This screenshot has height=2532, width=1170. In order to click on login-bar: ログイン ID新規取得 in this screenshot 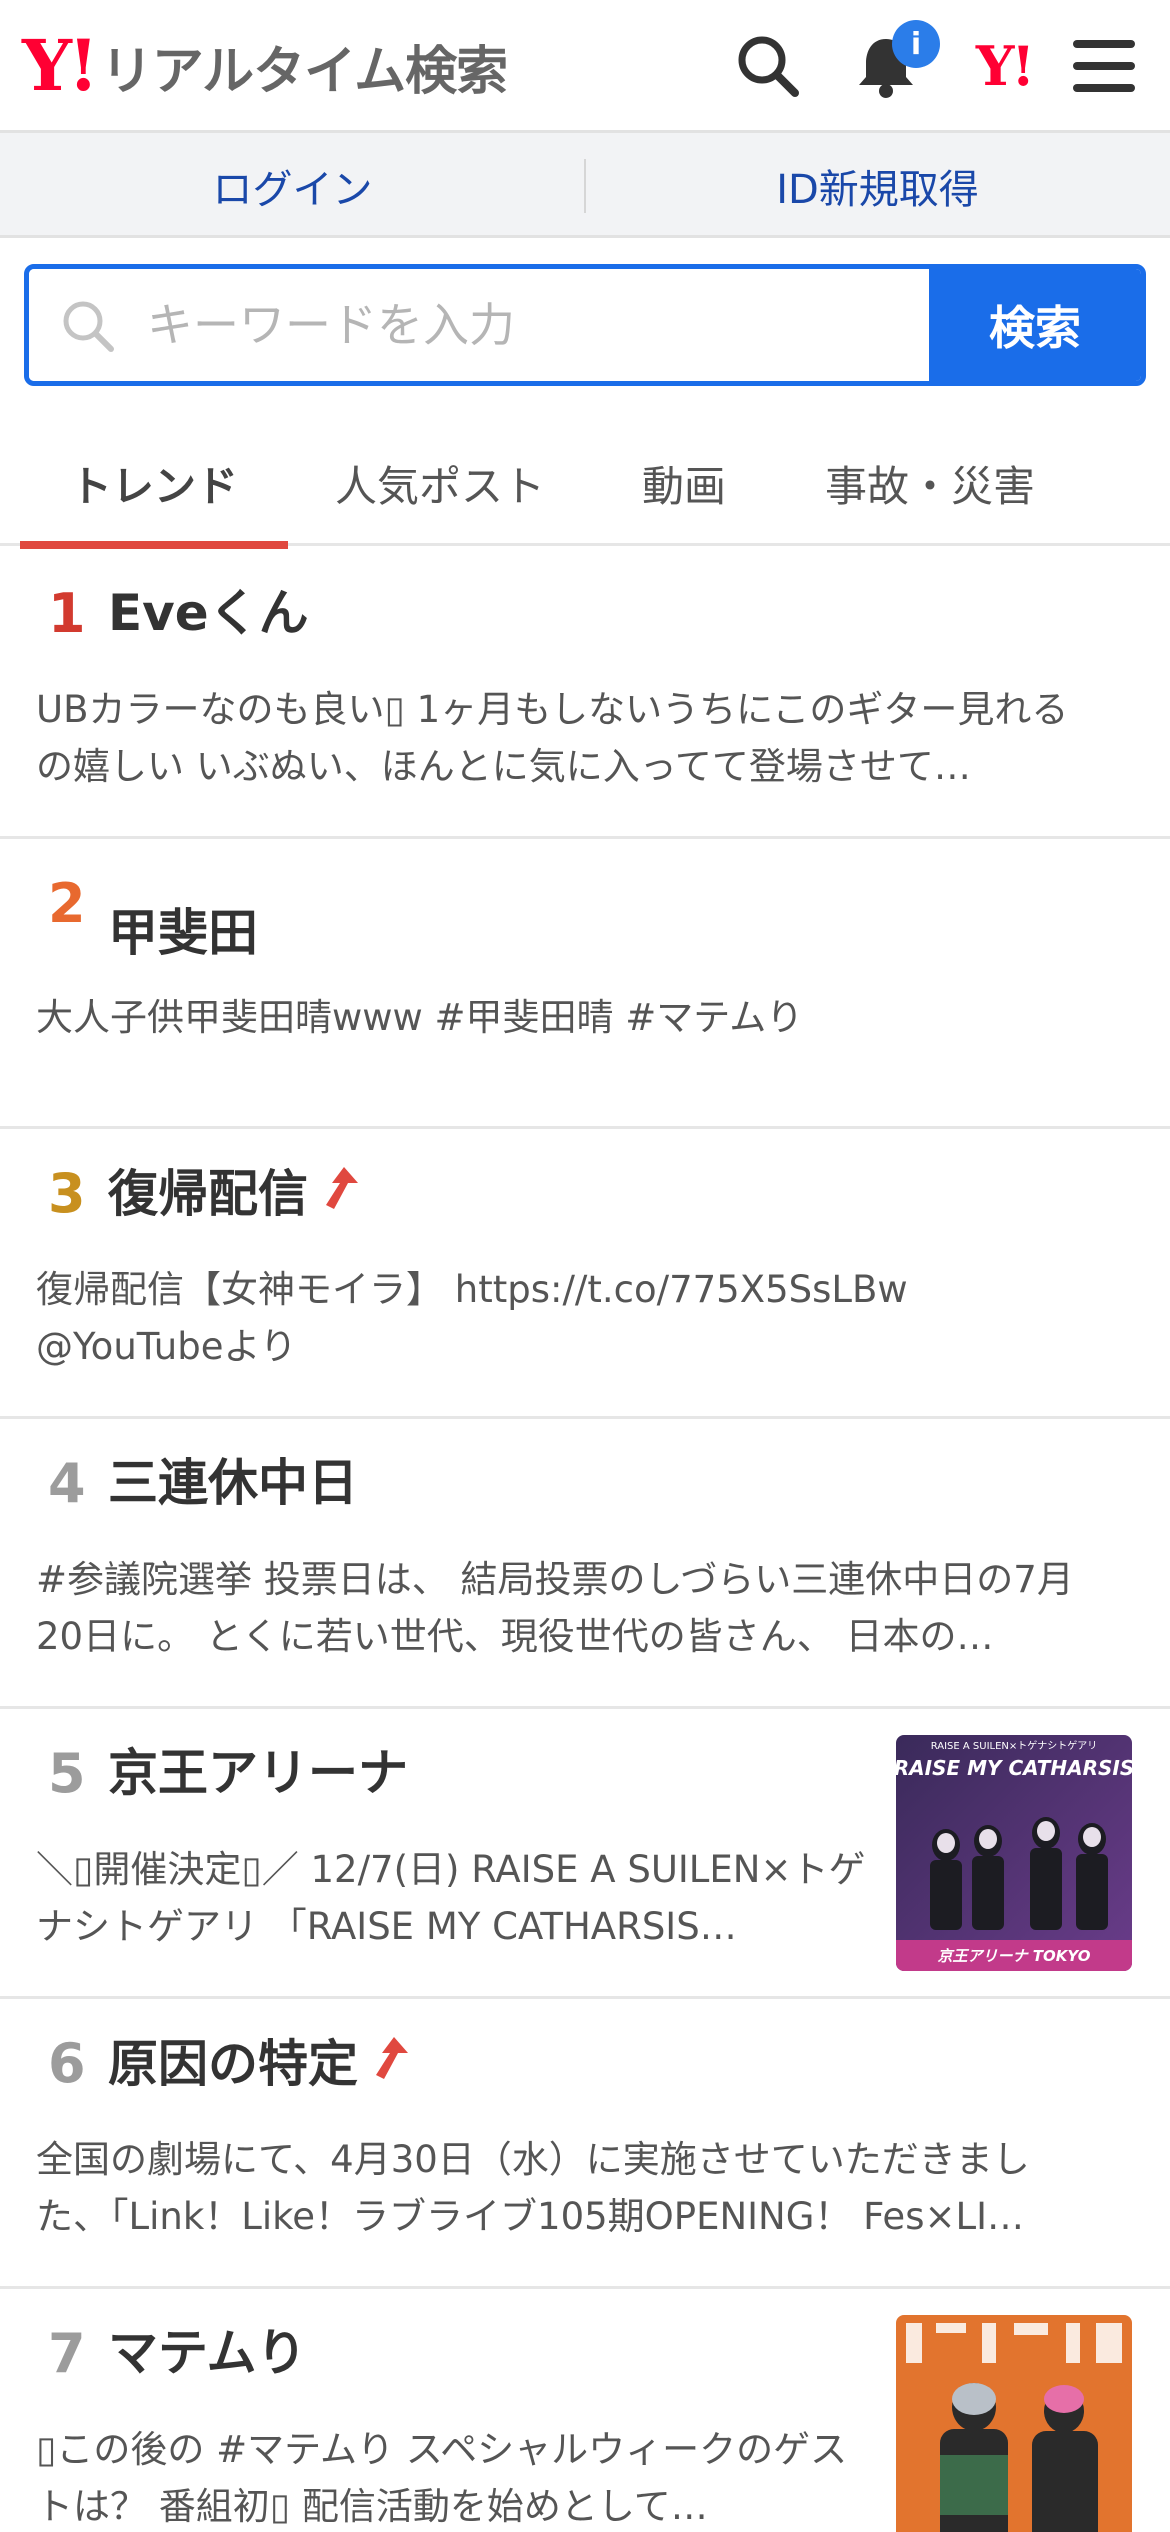, I will do `click(585, 185)`.